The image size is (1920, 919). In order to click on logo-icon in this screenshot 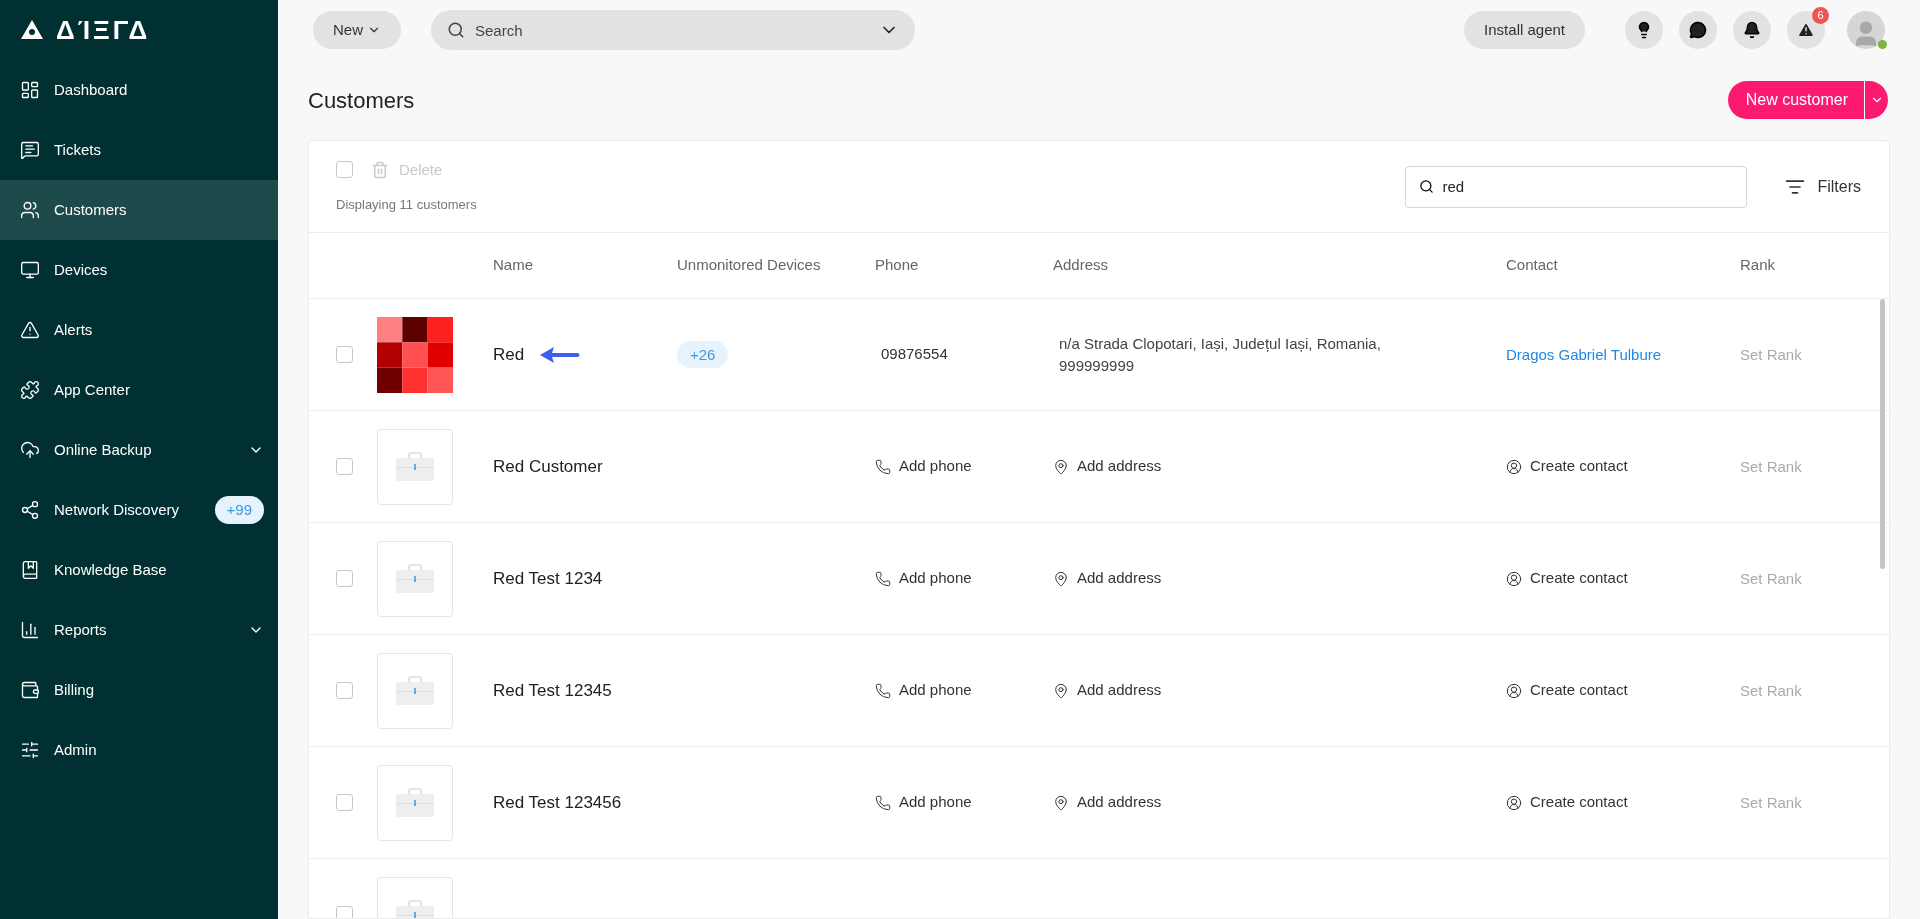, I will do `click(32, 30)`.